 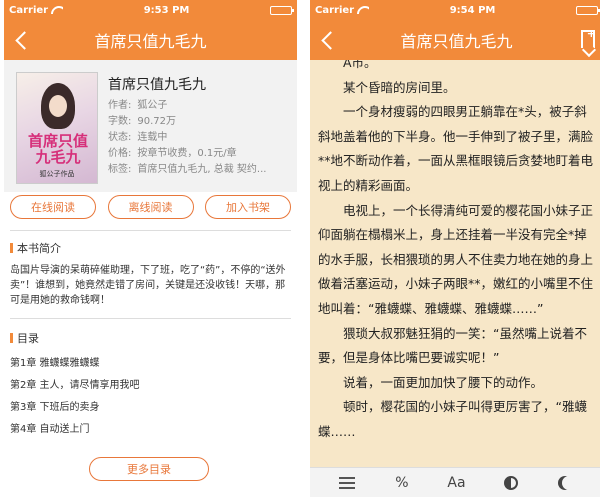 I want to click on add-bookmark-icon: +, so click(x=588, y=37).